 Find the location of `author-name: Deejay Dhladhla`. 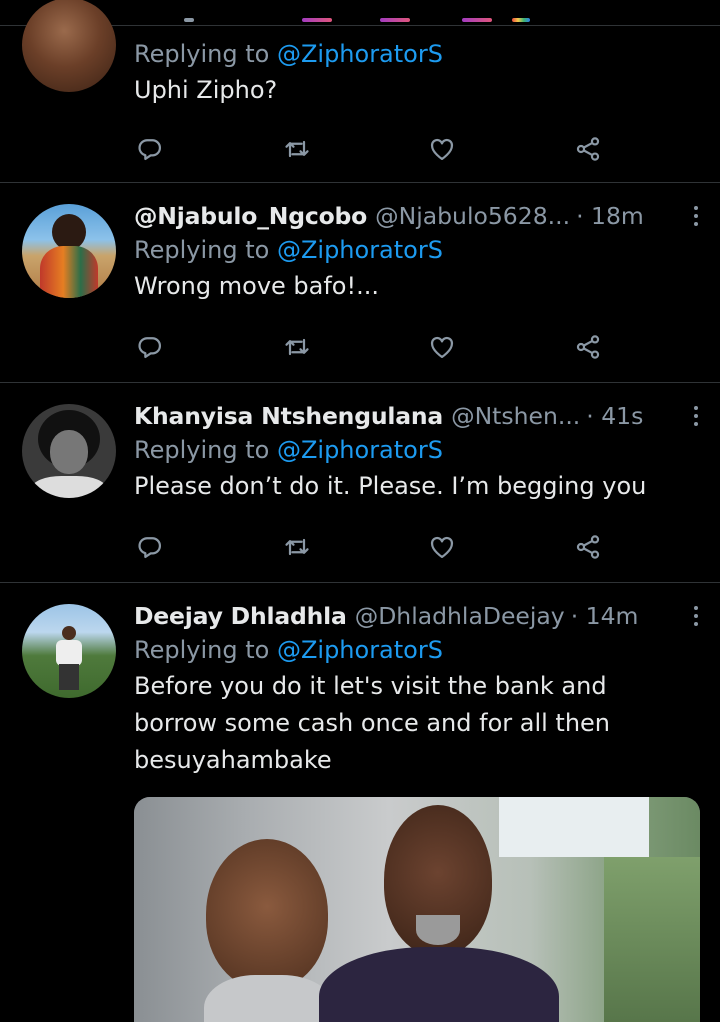

author-name: Deejay Dhladhla is located at coordinates (240, 616).